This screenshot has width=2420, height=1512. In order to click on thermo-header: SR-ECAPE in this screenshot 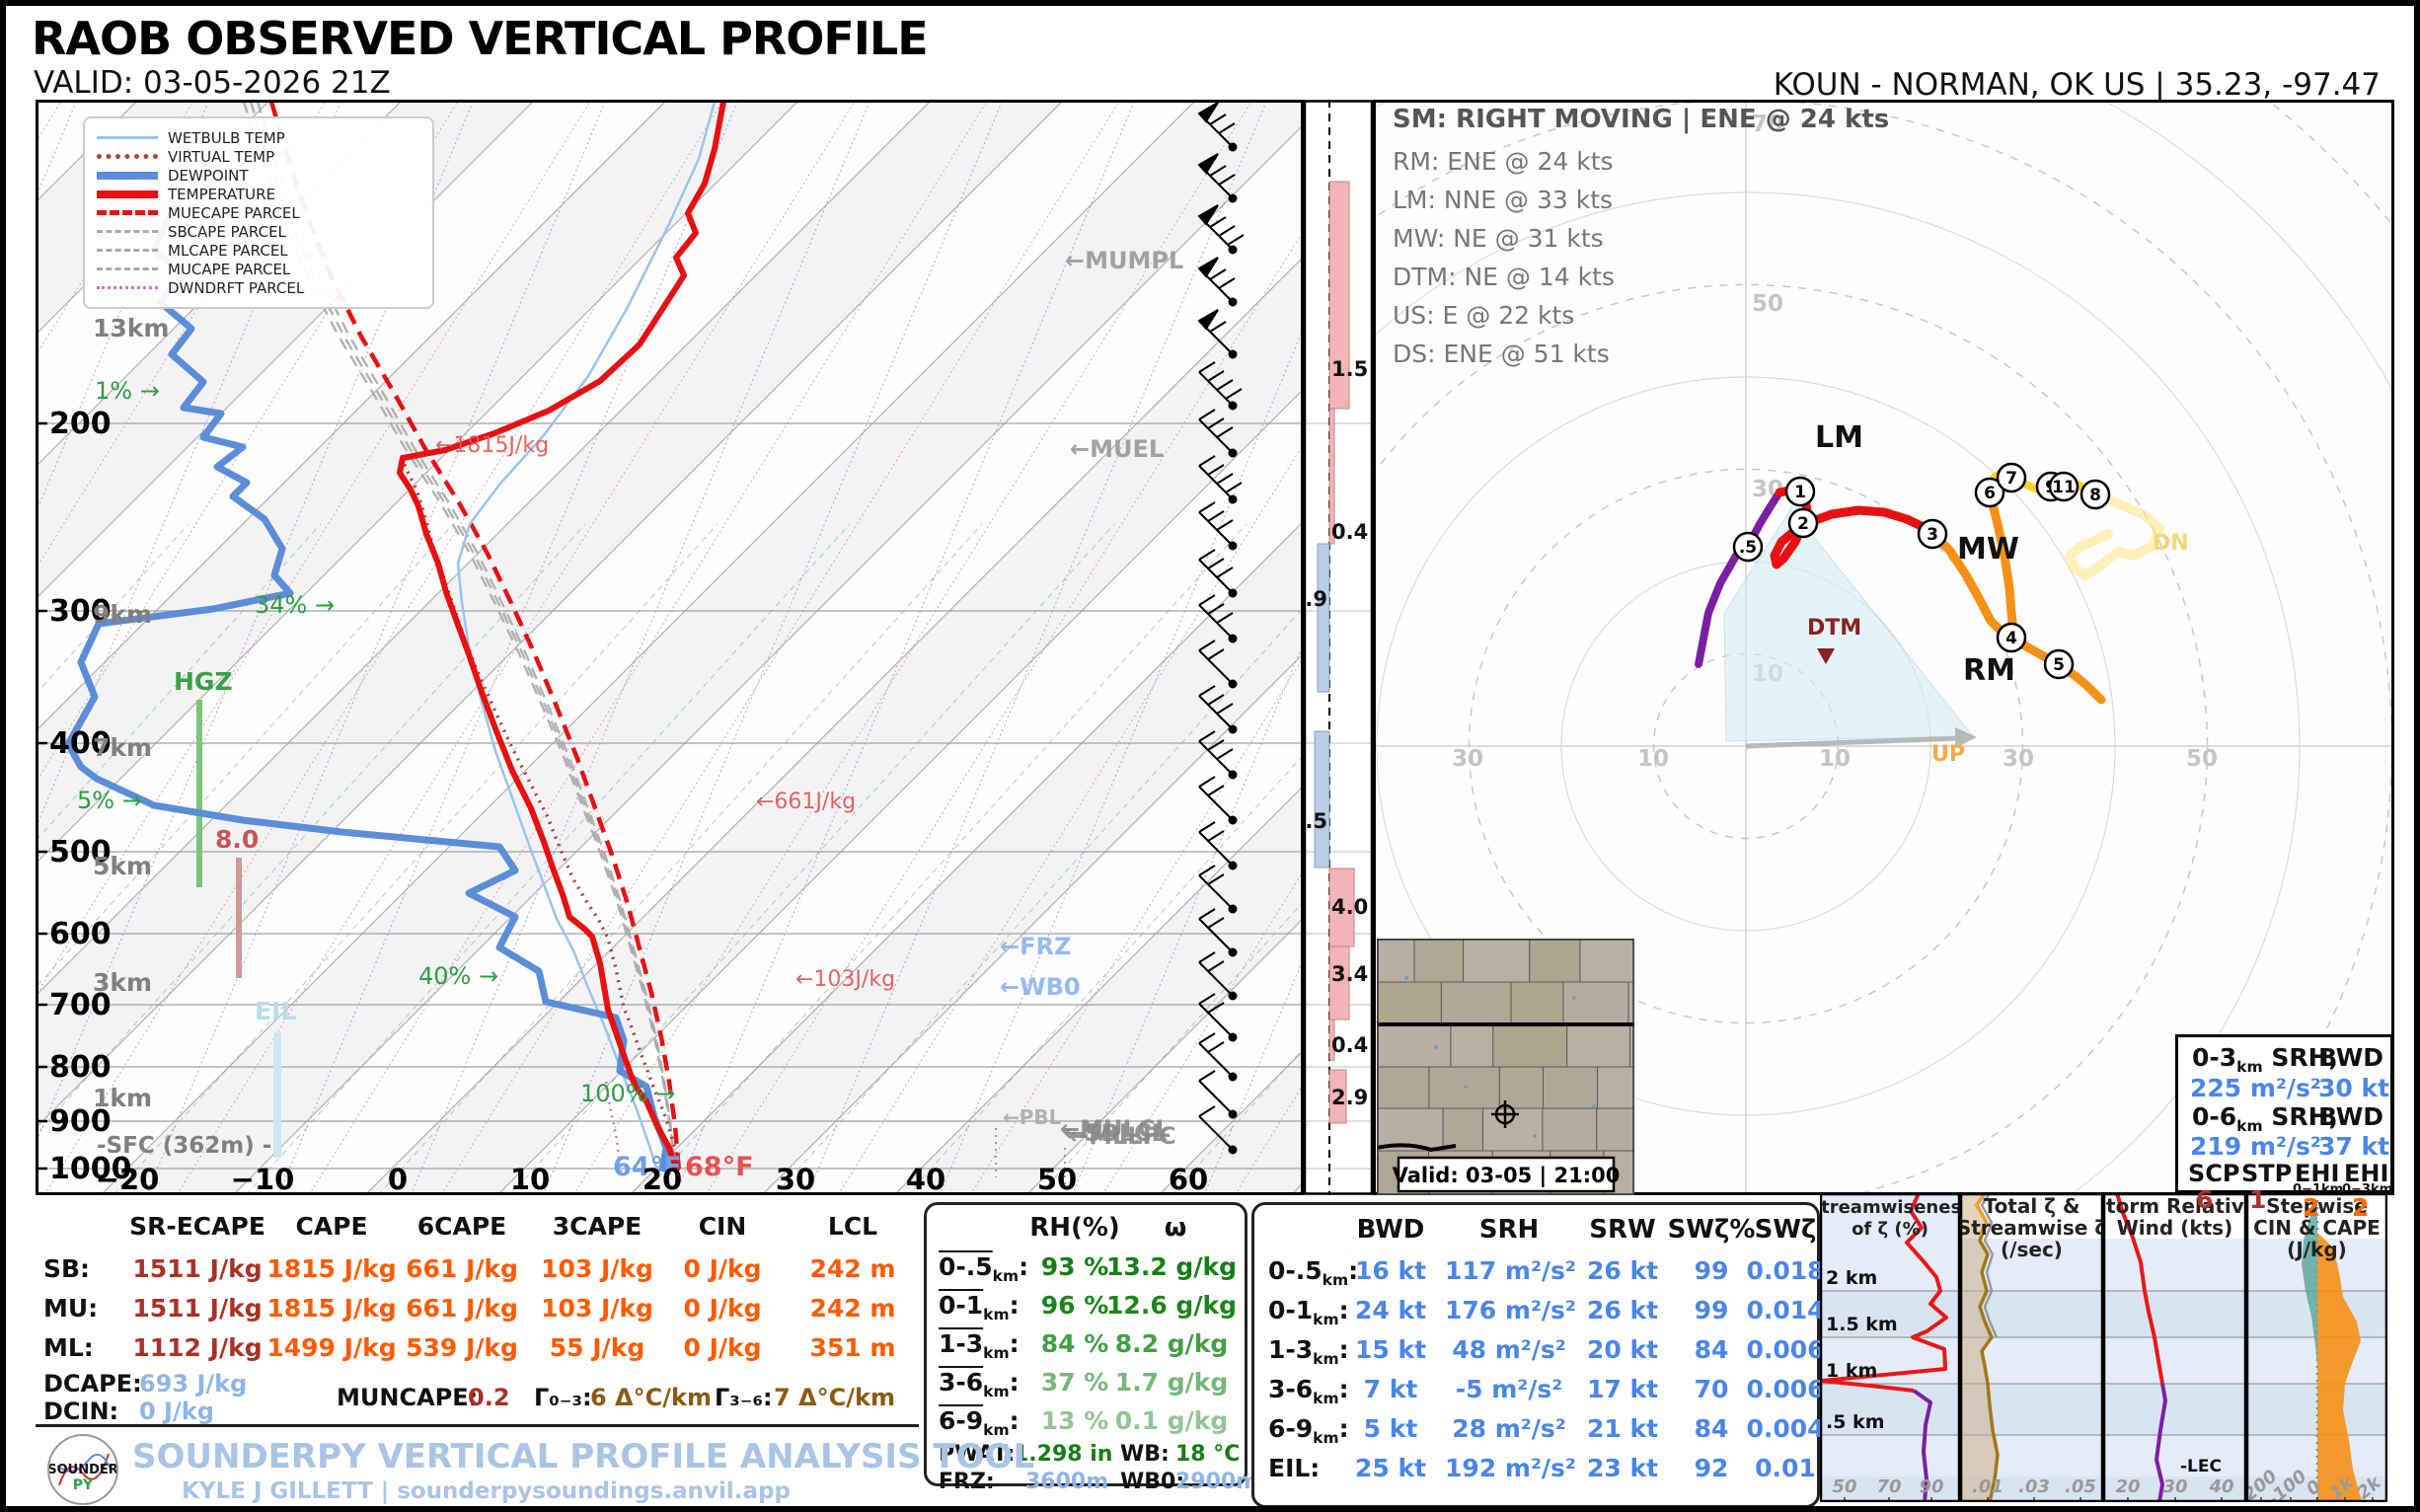, I will do `click(197, 1226)`.